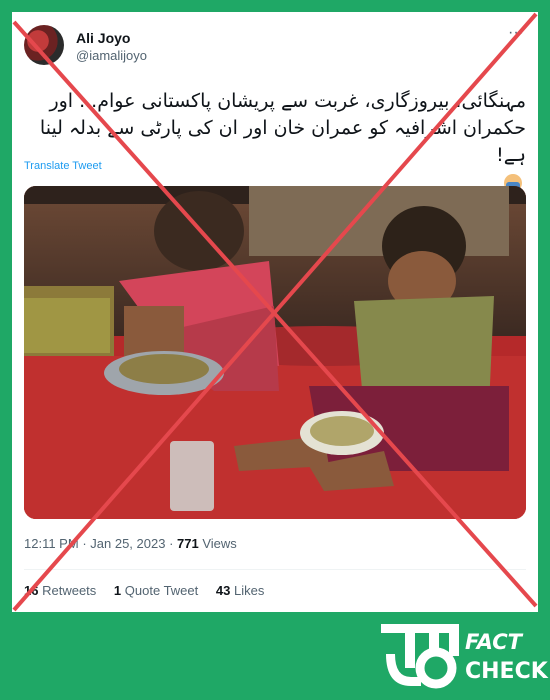  Describe the element at coordinates (506, 671) in the screenshot. I see `brand-line-check: CHECK` at that location.